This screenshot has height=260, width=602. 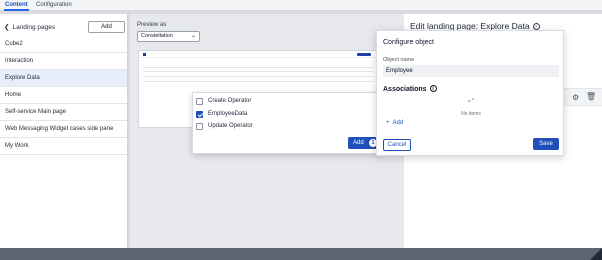 What do you see at coordinates (34, 27) in the screenshot?
I see `back-label: Landing pages` at bounding box center [34, 27].